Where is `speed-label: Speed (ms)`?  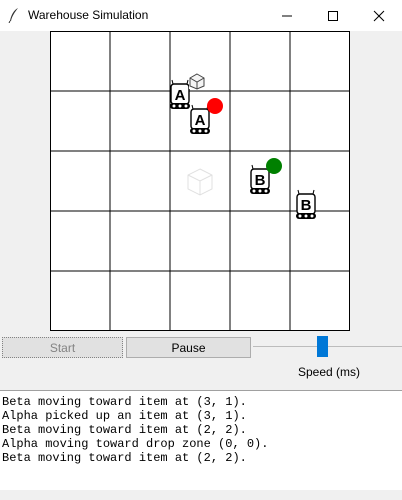
speed-label: Speed (ms) is located at coordinates (329, 372).